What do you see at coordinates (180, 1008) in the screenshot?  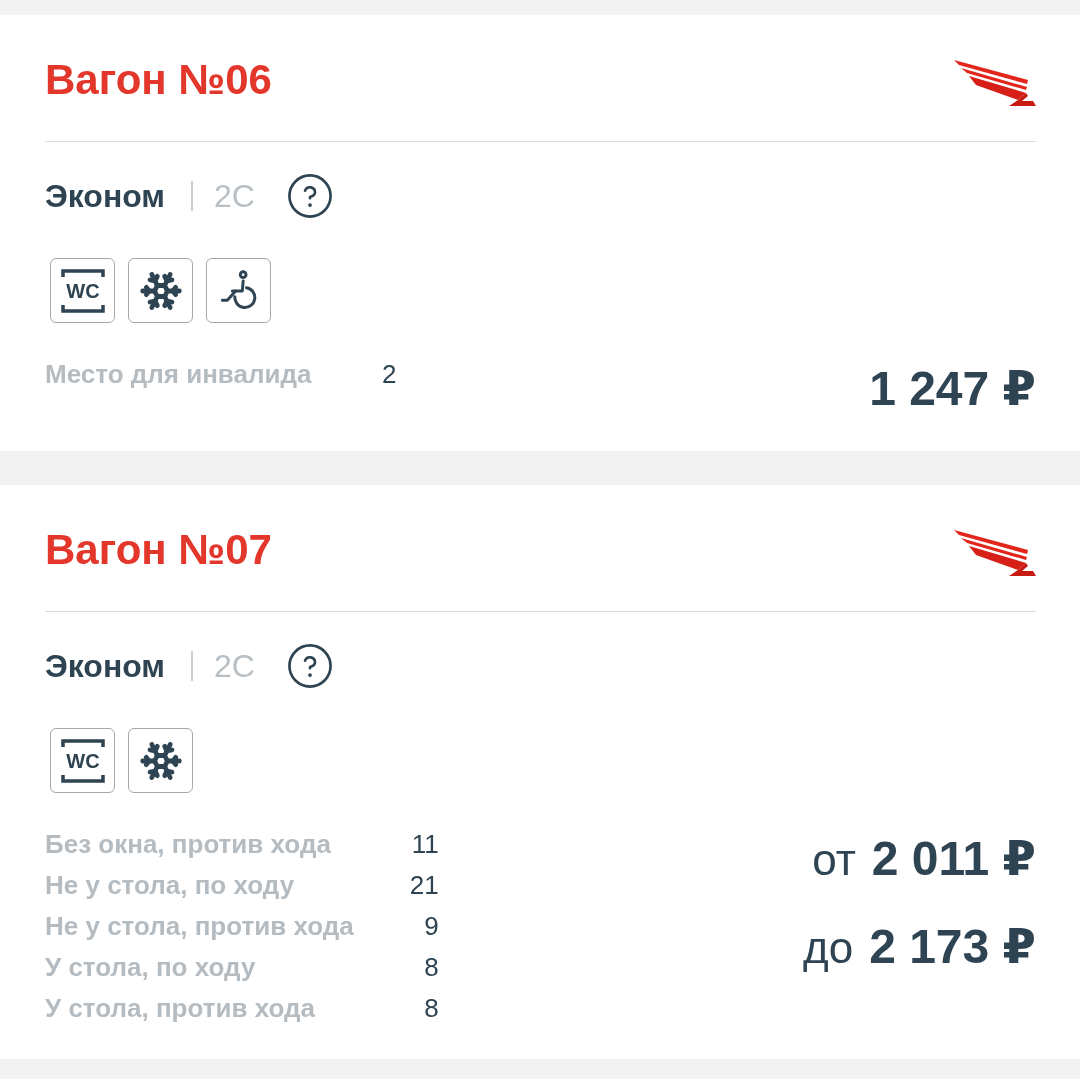 I see `seat-type-label: У стола, против хода` at bounding box center [180, 1008].